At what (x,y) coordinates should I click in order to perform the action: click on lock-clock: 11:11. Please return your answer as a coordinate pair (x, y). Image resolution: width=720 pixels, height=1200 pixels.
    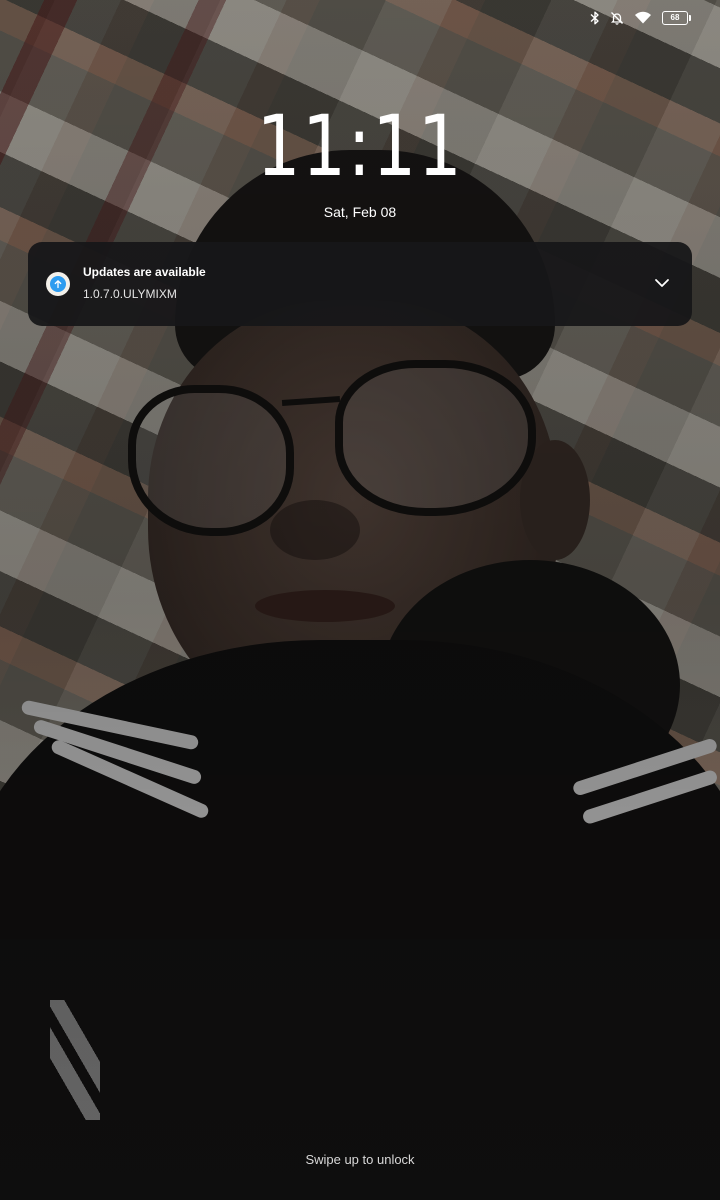
    Looking at the image, I should click on (360, 146).